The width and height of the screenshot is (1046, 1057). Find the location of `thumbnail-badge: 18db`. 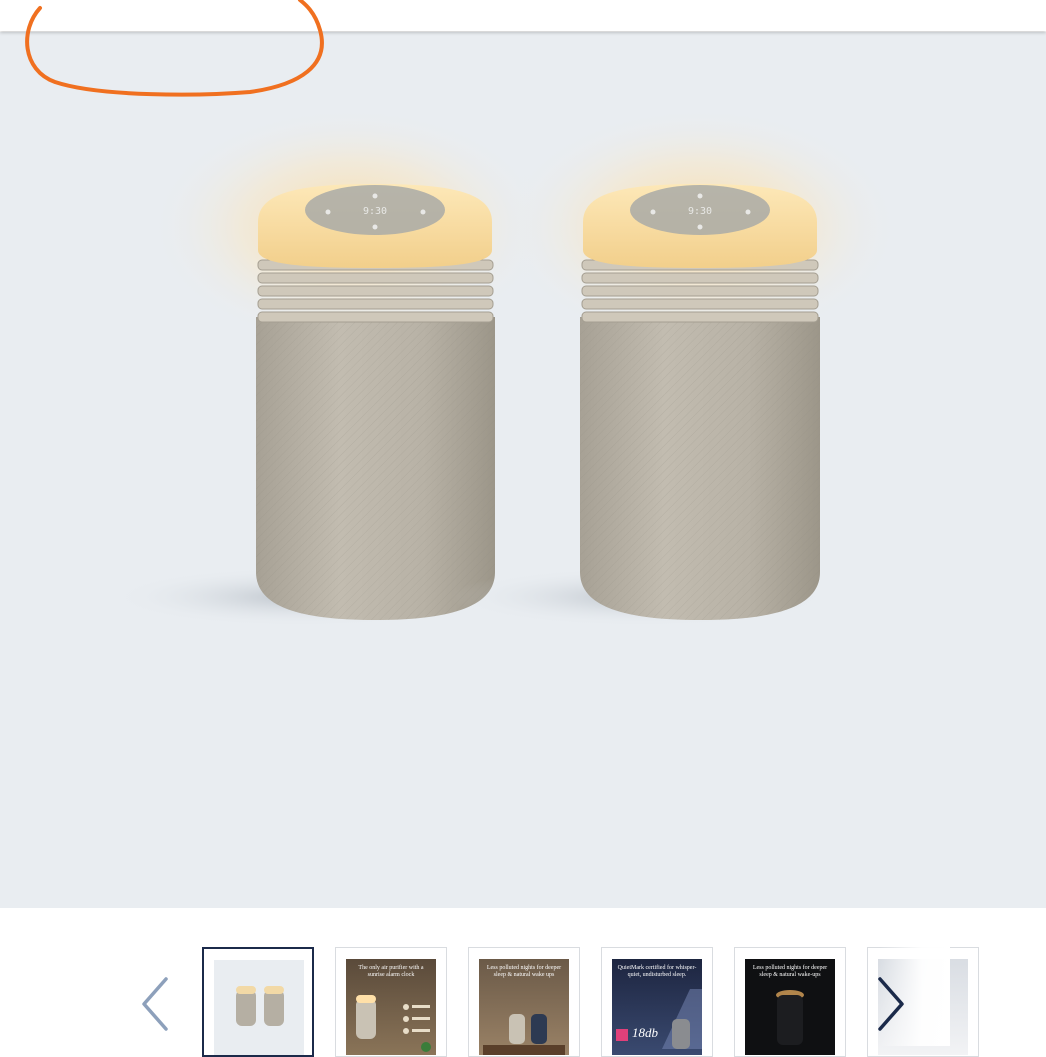

thumbnail-badge: 18db is located at coordinates (645, 1032).